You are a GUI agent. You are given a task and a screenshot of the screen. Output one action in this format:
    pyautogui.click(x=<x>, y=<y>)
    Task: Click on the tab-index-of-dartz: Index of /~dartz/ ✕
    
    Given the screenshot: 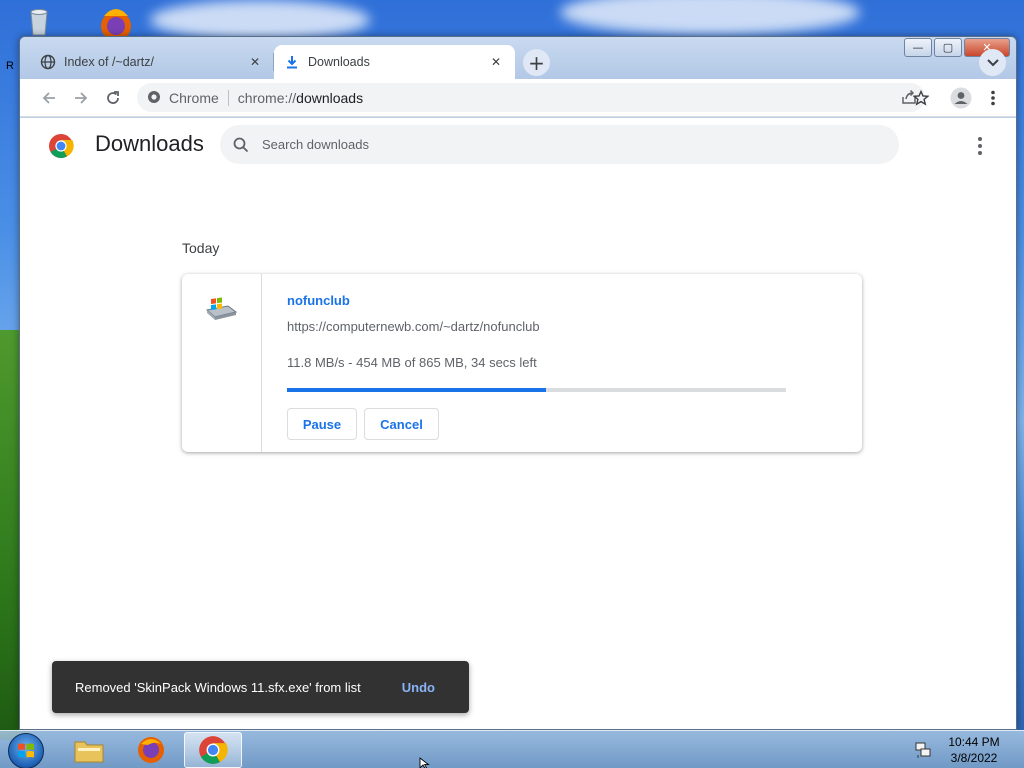 What is the action you would take?
    pyautogui.click(x=152, y=62)
    